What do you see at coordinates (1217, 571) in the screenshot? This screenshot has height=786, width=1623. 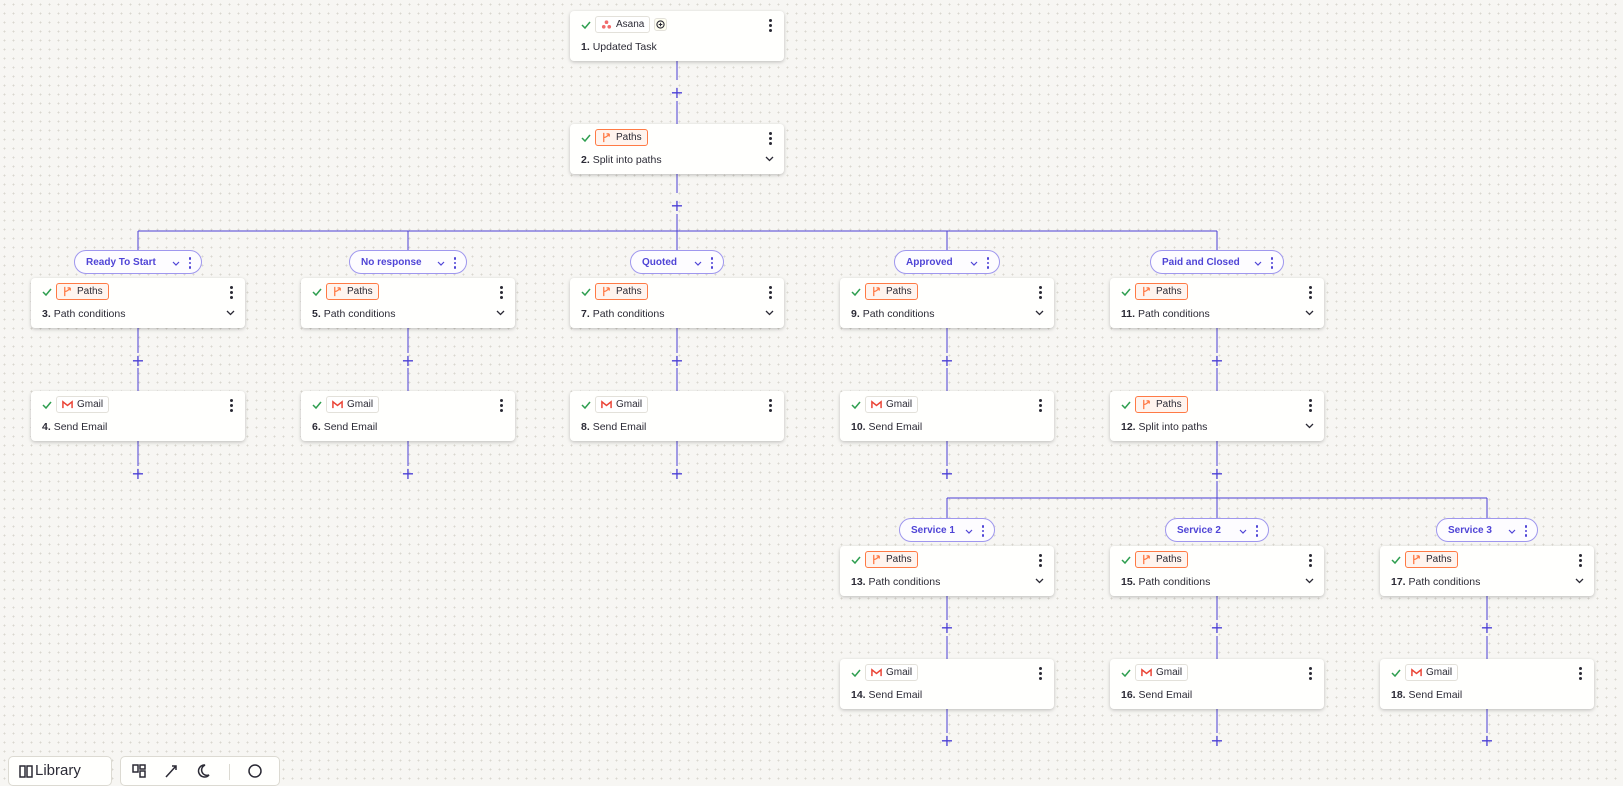 I see `step-card: Paths 15. Path conditions` at bounding box center [1217, 571].